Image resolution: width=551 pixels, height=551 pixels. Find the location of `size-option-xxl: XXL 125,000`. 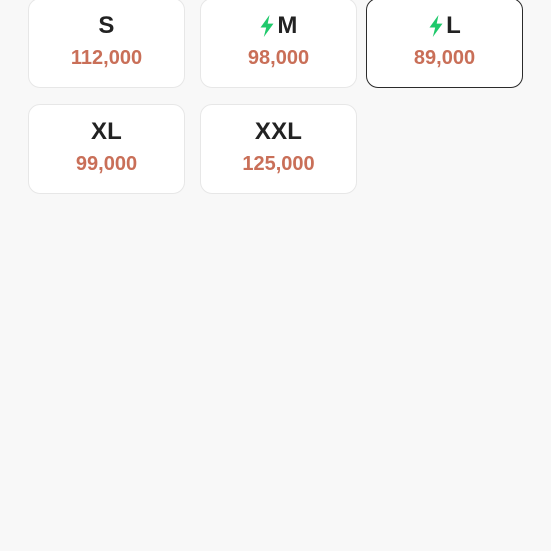

size-option-xxl: XXL 125,000 is located at coordinates (278, 149).